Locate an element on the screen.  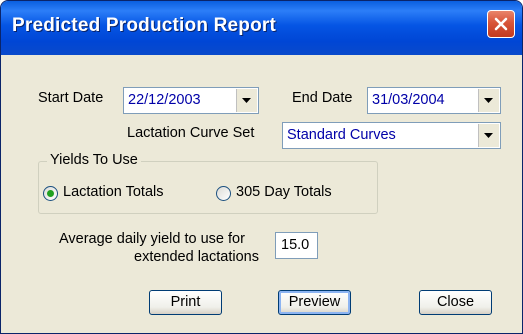
end-date-label: End Date is located at coordinates (322, 98).